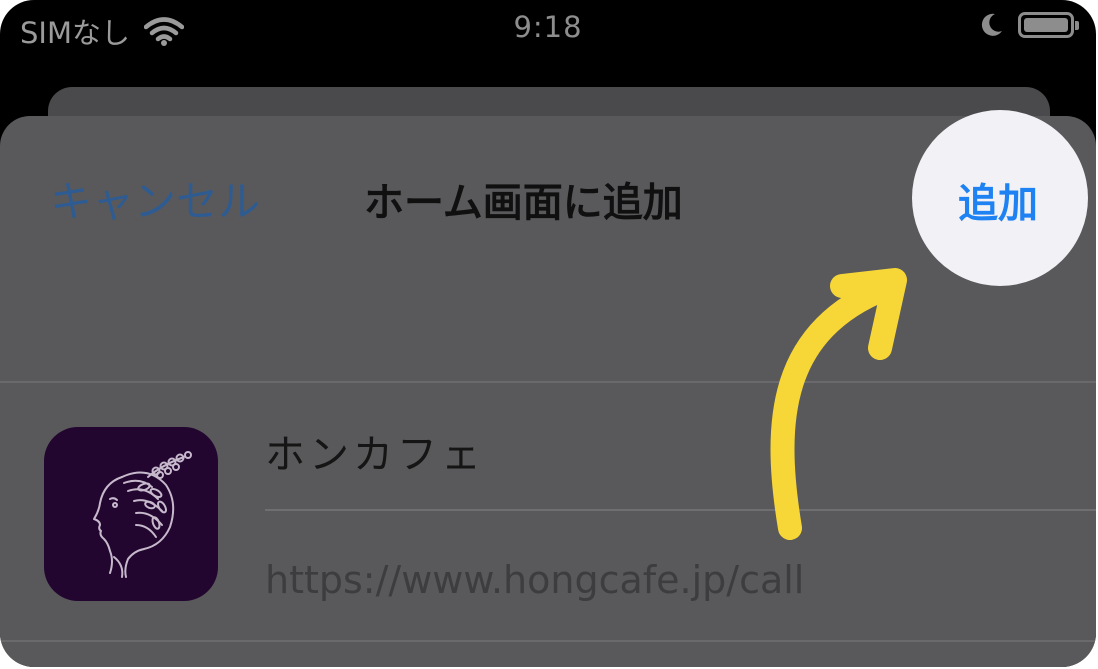  What do you see at coordinates (548, 27) in the screenshot?
I see `clock: 9:18` at bounding box center [548, 27].